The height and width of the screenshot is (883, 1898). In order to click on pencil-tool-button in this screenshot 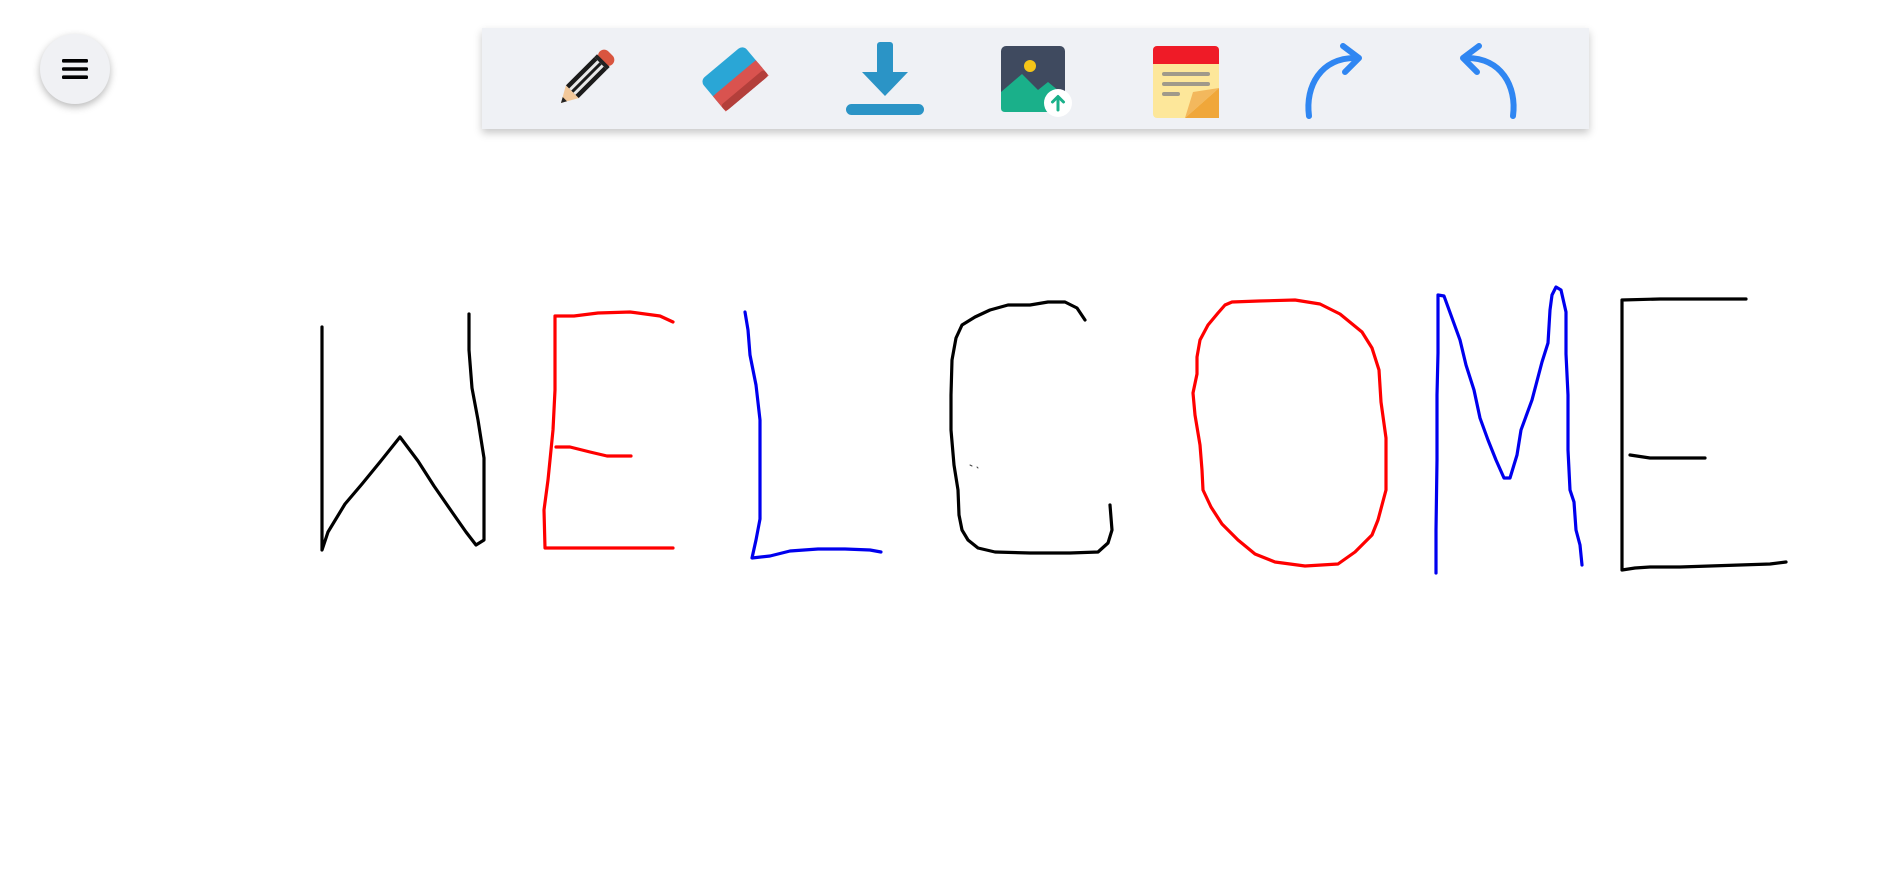, I will do `click(585, 79)`.